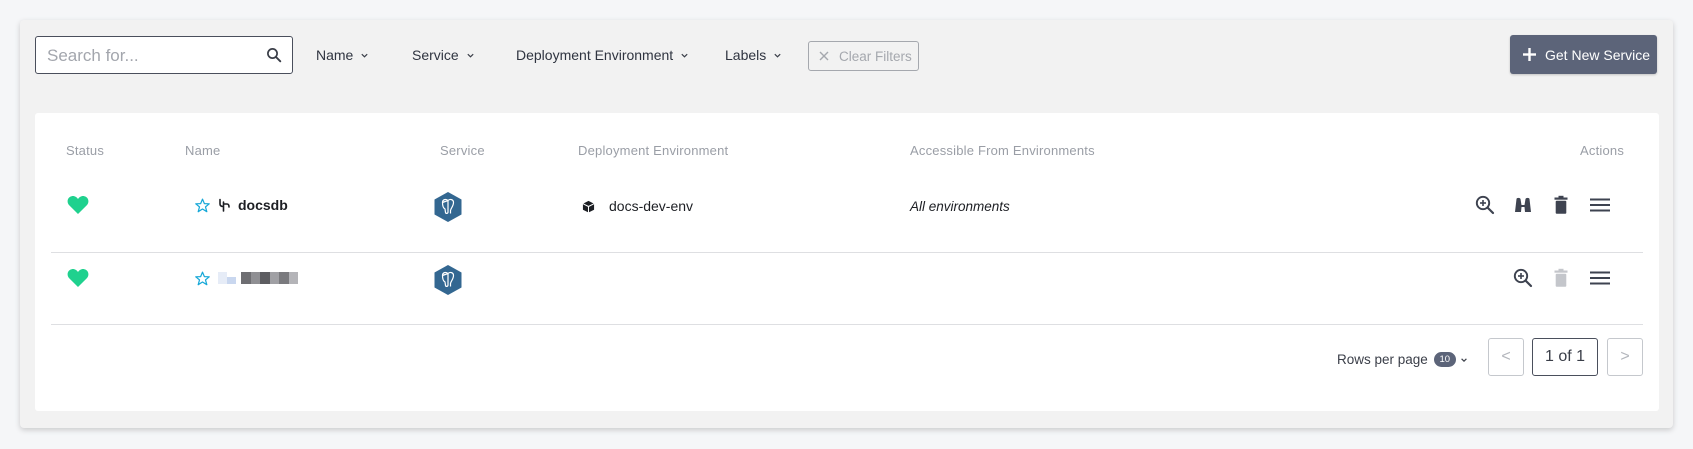  Describe the element at coordinates (1561, 277) in the screenshot. I see `trash-icon-disabled` at that location.